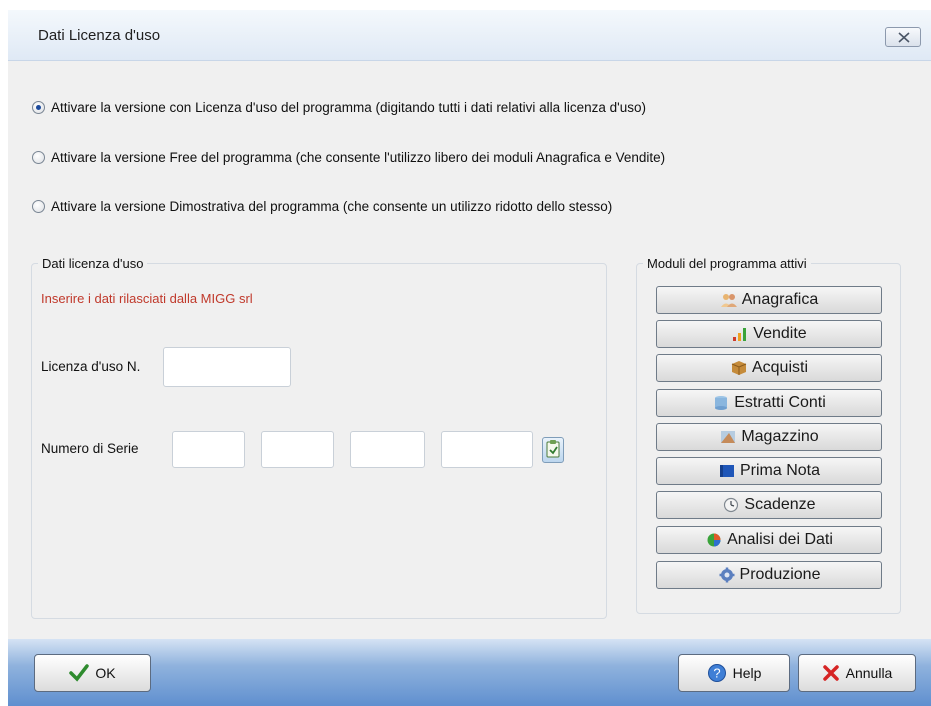 The image size is (931, 706). I want to click on module-label: Vendite, so click(780, 333).